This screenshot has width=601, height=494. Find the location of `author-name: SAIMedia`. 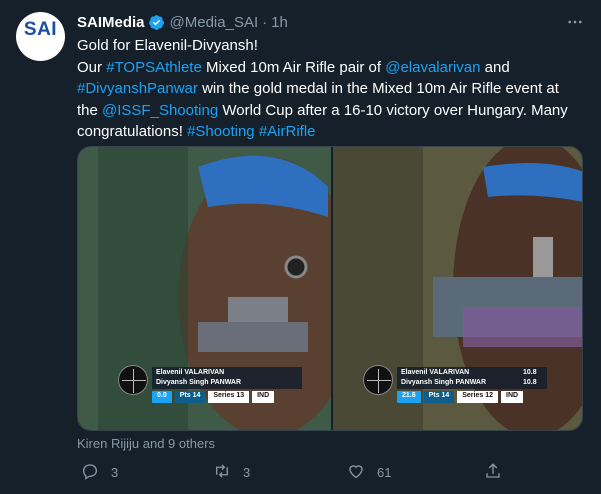

author-name: SAIMedia is located at coordinates (111, 22).